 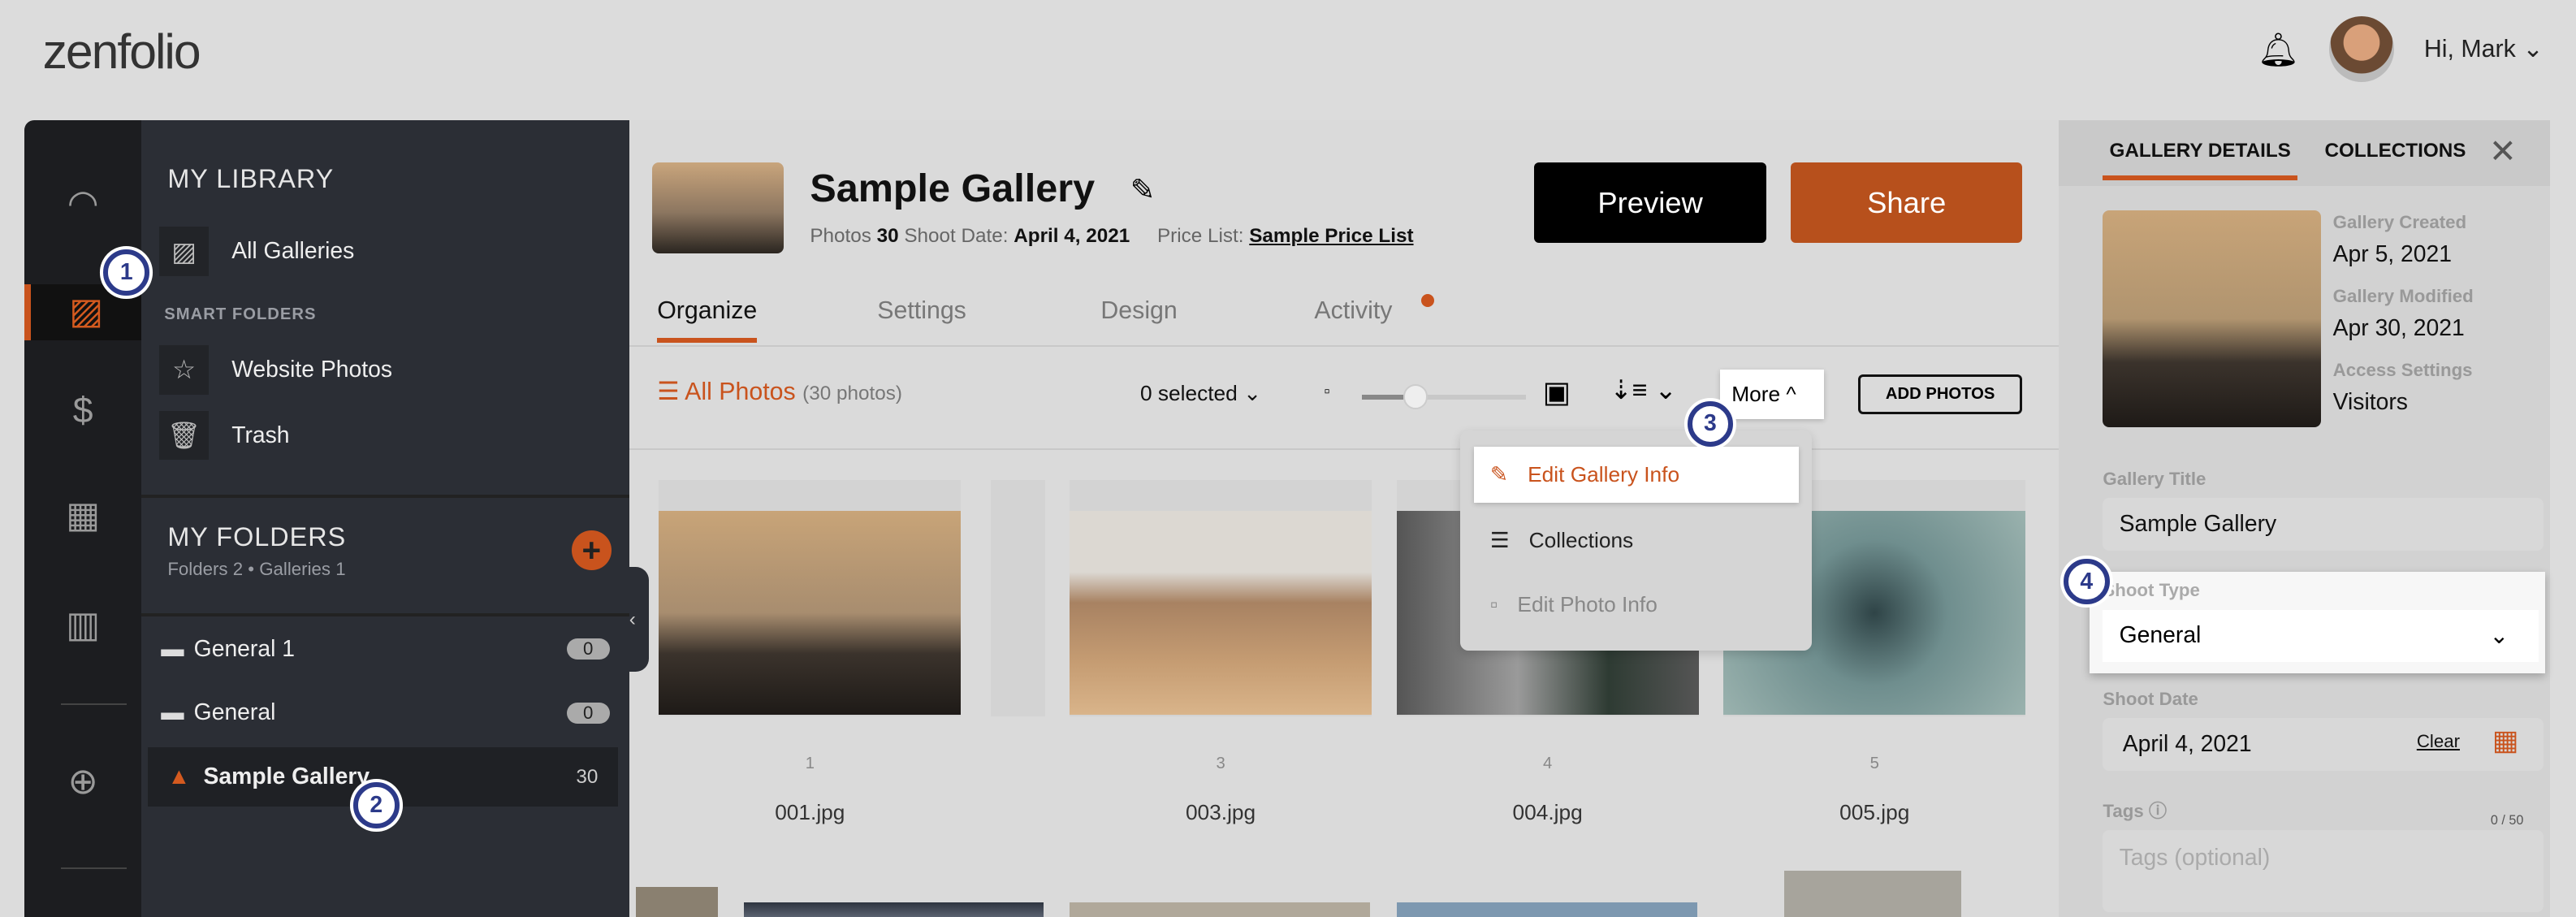 I want to click on edit-pencil-icon: ✎, so click(x=1143, y=189).